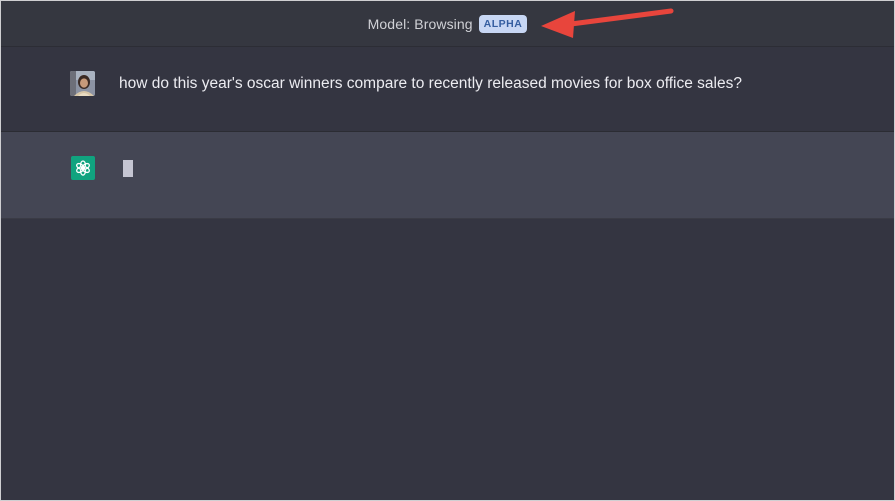 The height and width of the screenshot is (501, 895). I want to click on user-avatar, so click(82, 83).